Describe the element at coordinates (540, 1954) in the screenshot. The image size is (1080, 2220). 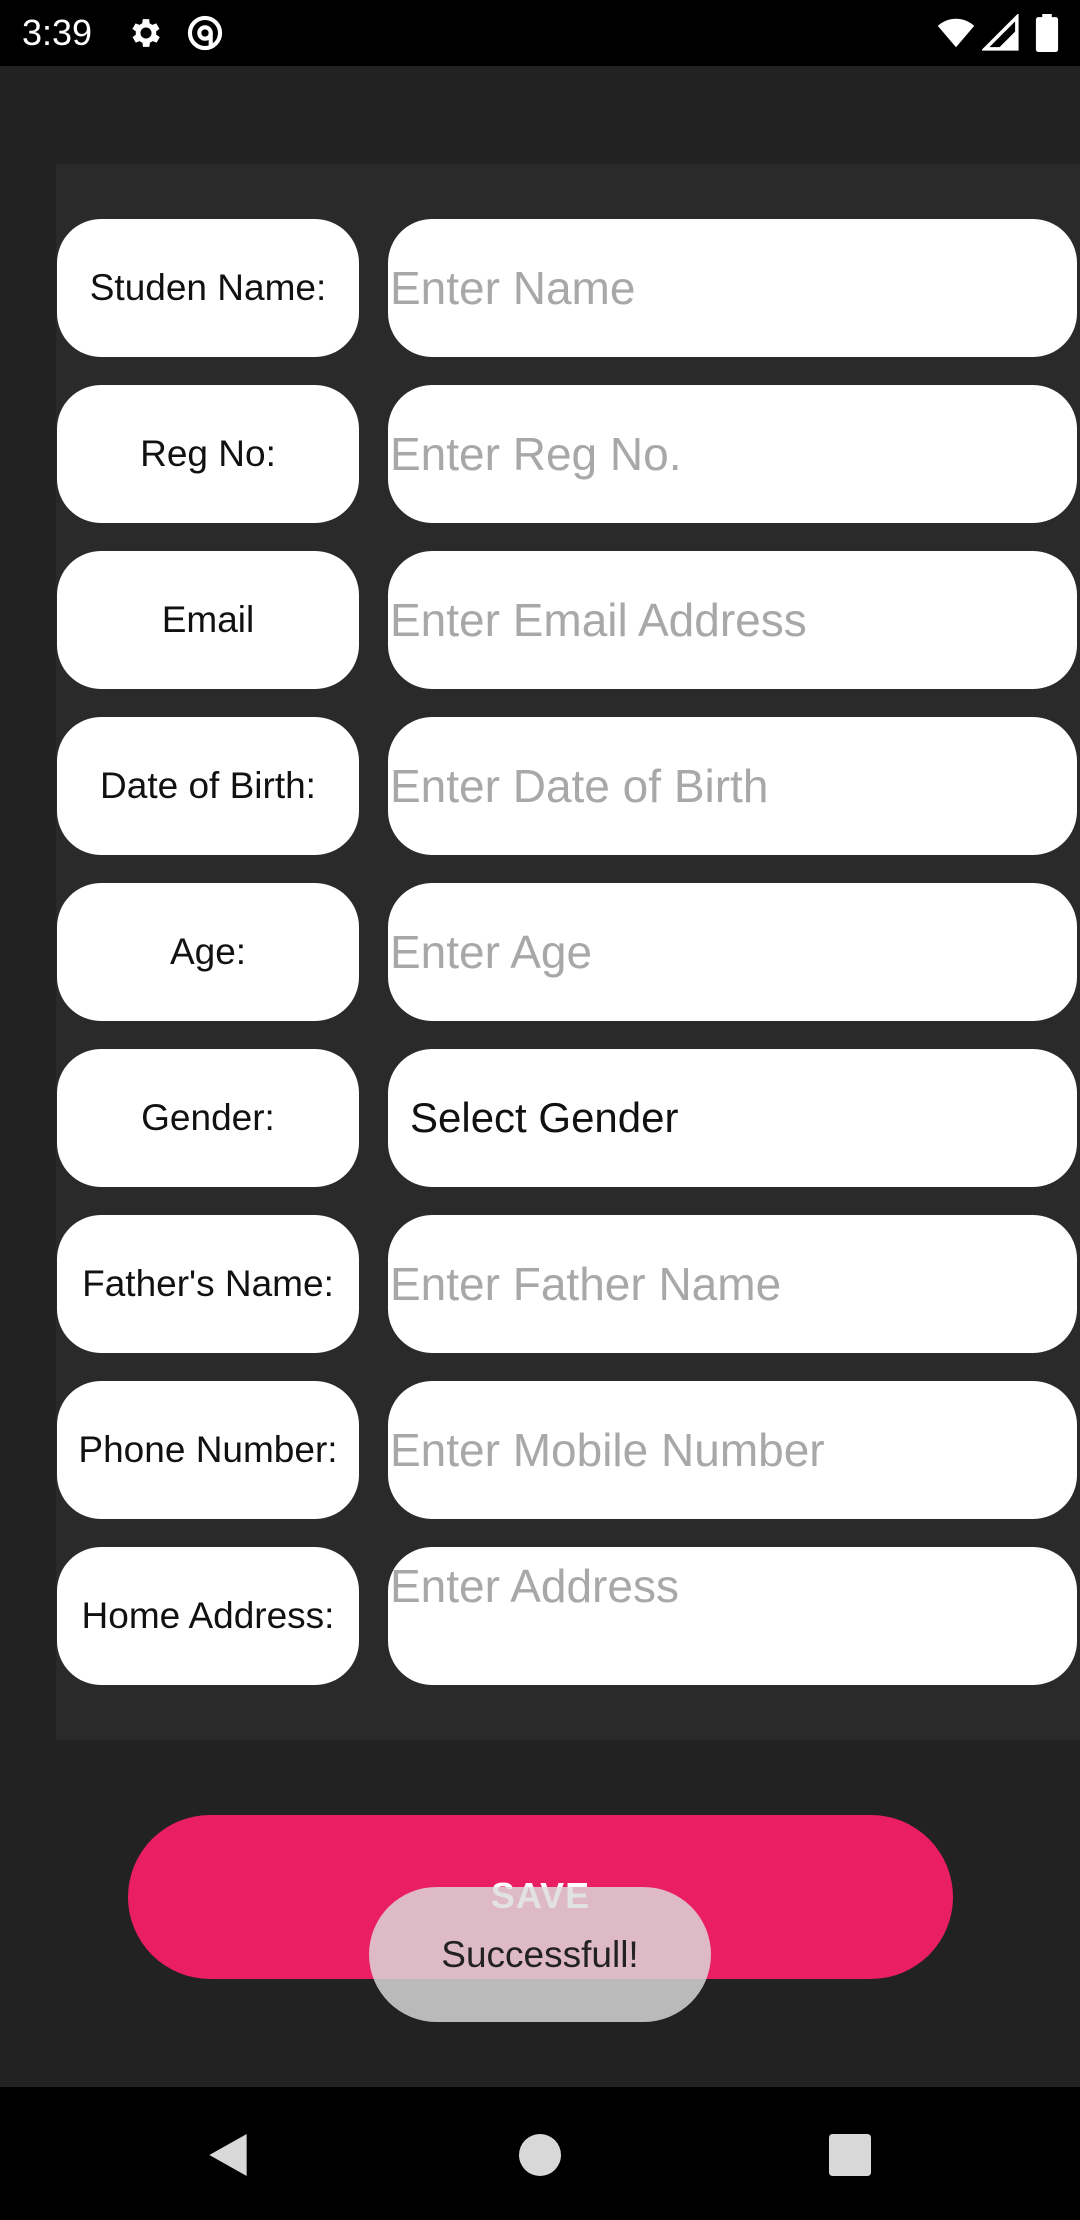
I see `toast-message: Successfull!` at that location.